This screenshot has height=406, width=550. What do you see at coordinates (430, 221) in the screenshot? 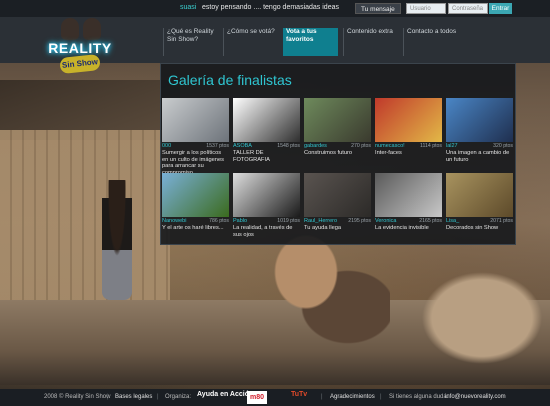
I see `finalist-points: 2165 ptos` at bounding box center [430, 221].